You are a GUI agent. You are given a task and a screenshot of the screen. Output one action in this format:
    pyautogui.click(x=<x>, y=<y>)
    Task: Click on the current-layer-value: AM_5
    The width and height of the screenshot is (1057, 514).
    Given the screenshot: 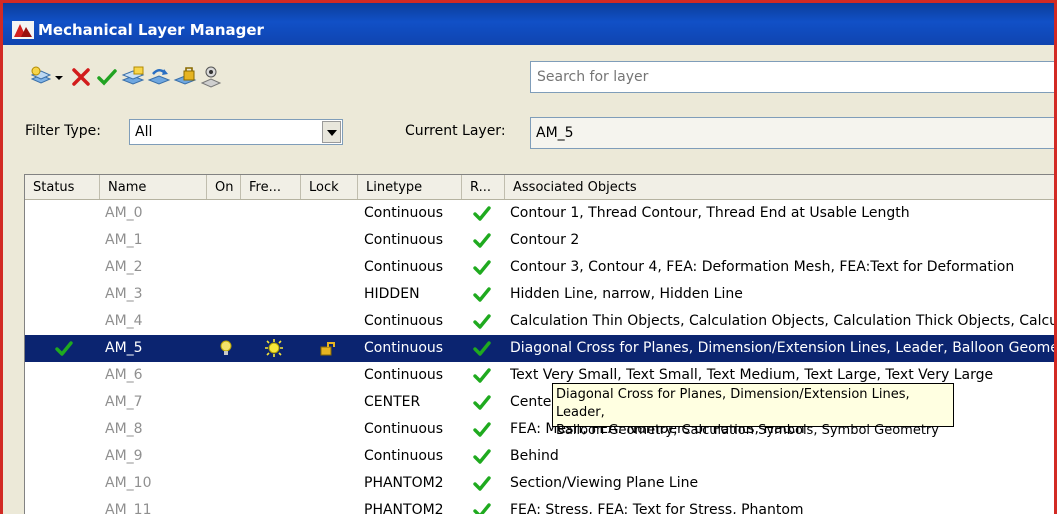 What is the action you would take?
    pyautogui.click(x=555, y=133)
    